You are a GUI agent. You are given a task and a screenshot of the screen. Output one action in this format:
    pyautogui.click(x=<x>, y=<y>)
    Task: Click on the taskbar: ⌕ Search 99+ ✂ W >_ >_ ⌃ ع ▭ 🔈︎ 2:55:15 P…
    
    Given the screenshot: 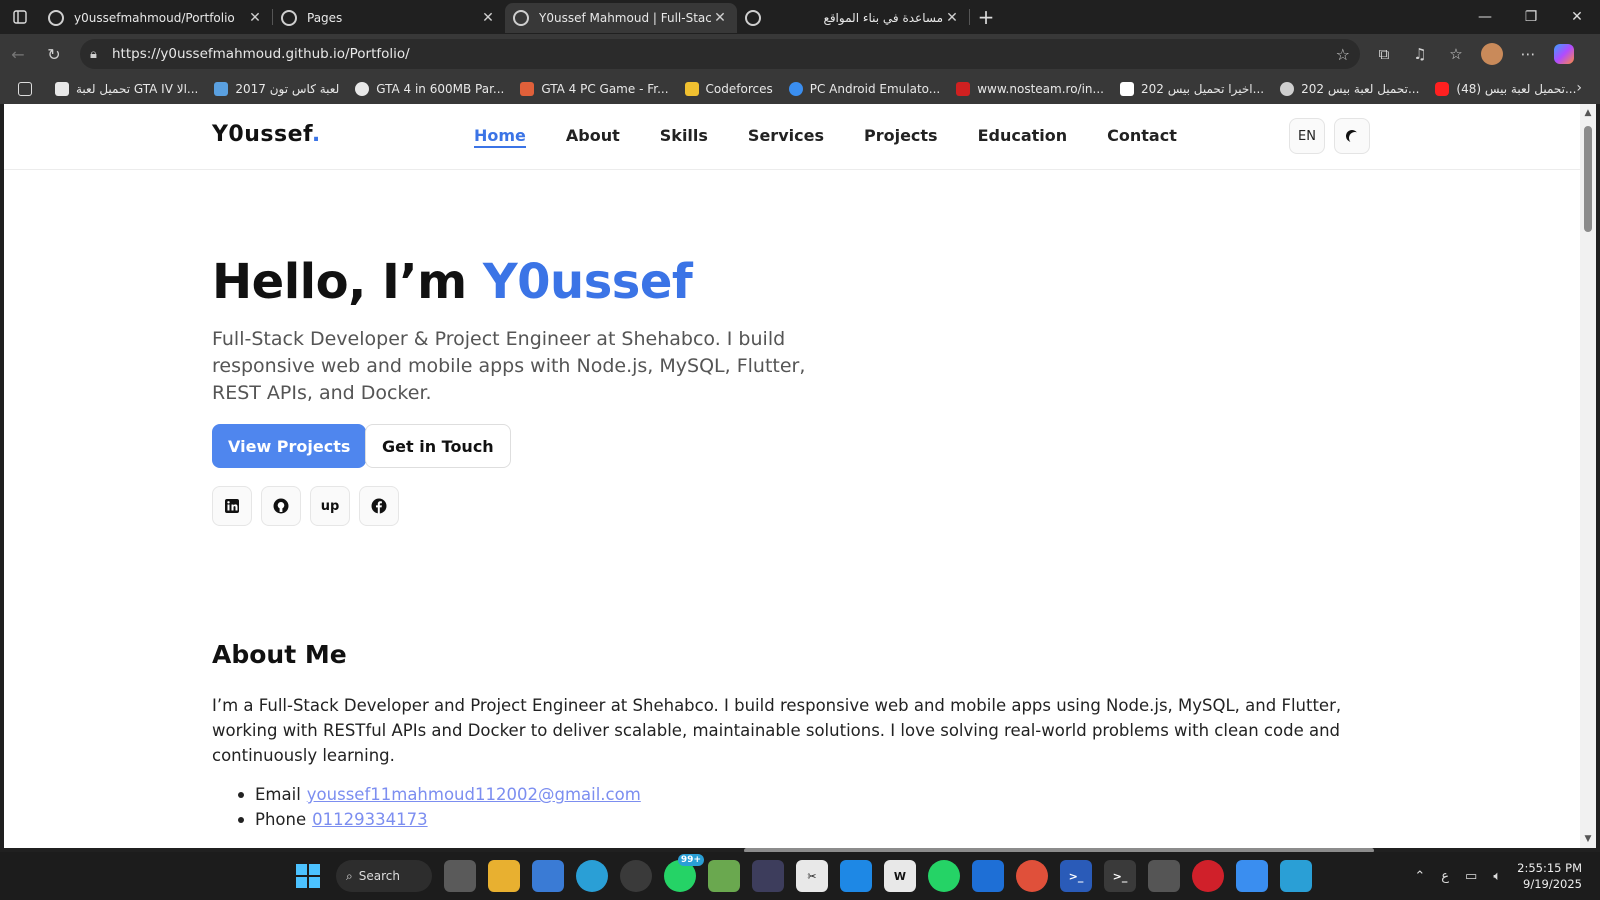 What is the action you would take?
    pyautogui.click(x=800, y=876)
    